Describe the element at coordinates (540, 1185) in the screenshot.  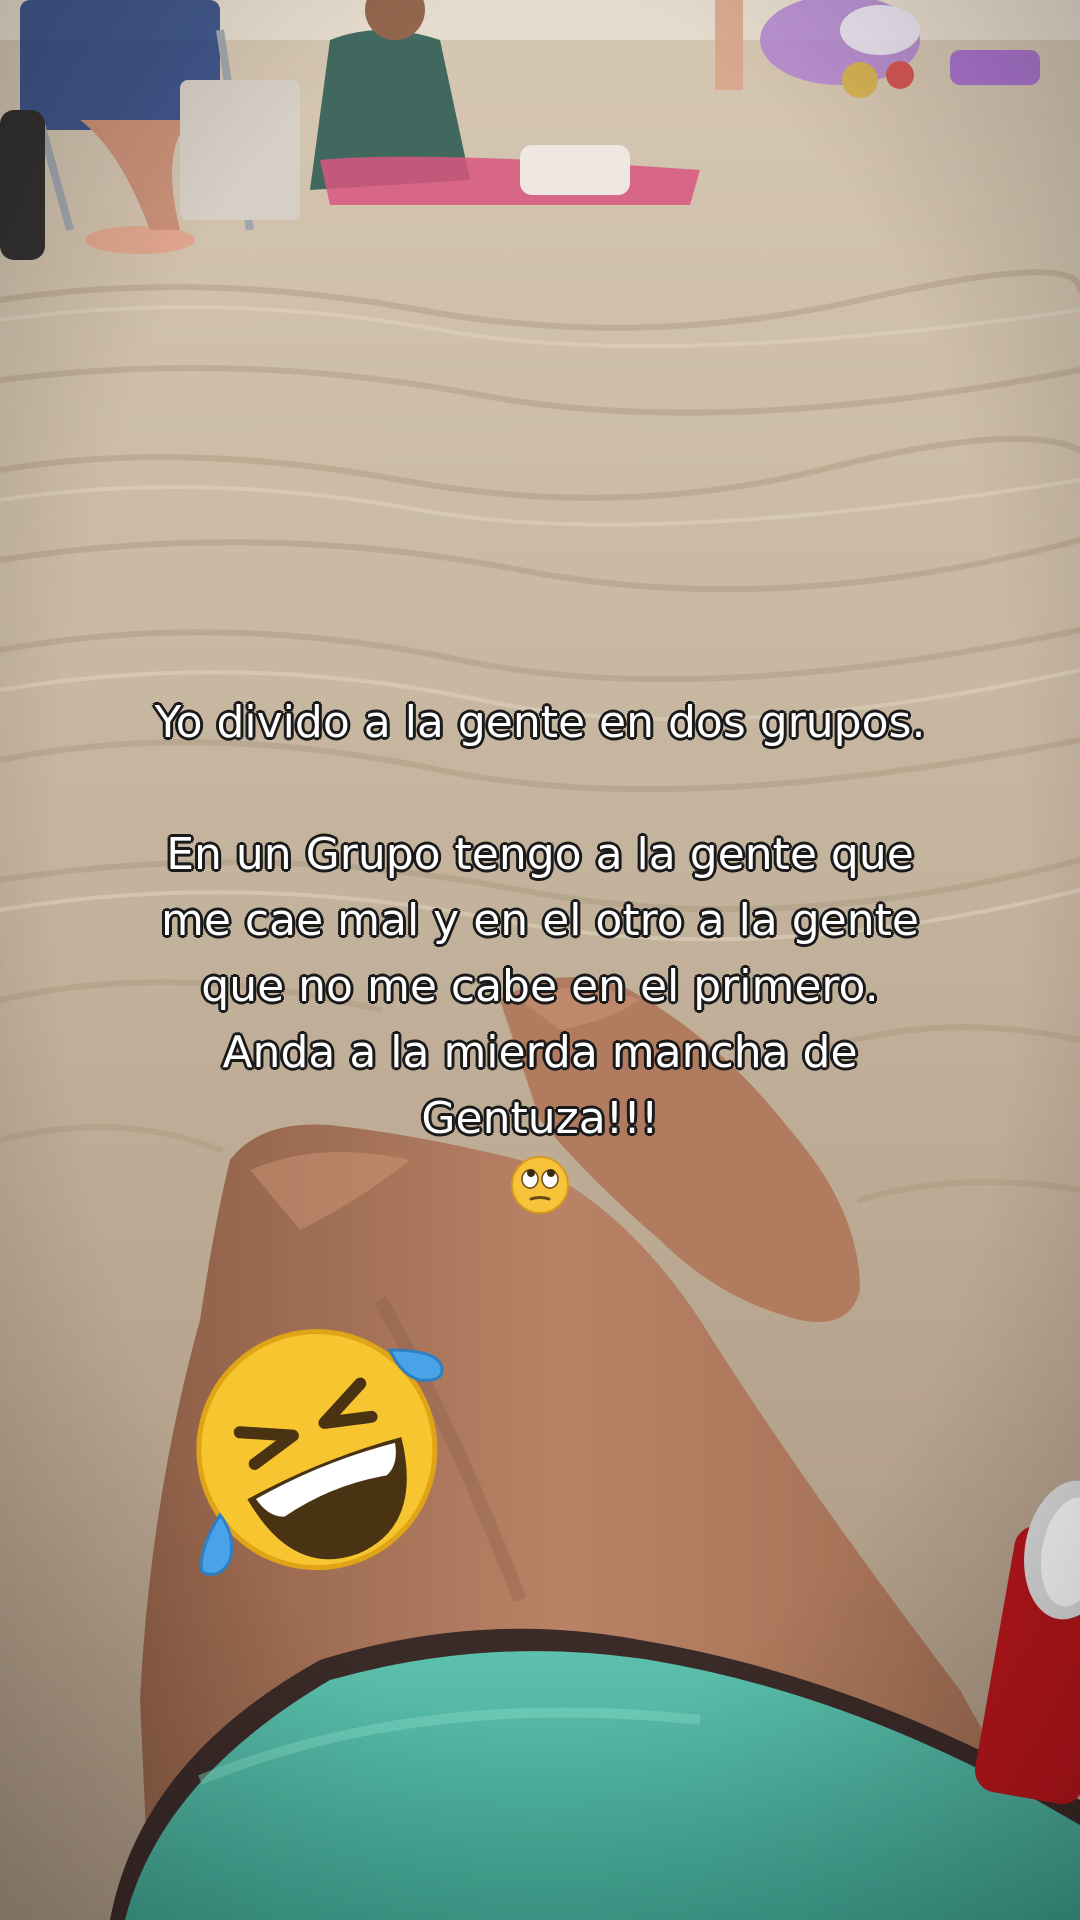
I see `face-with-rolling-eyes-icon` at that location.